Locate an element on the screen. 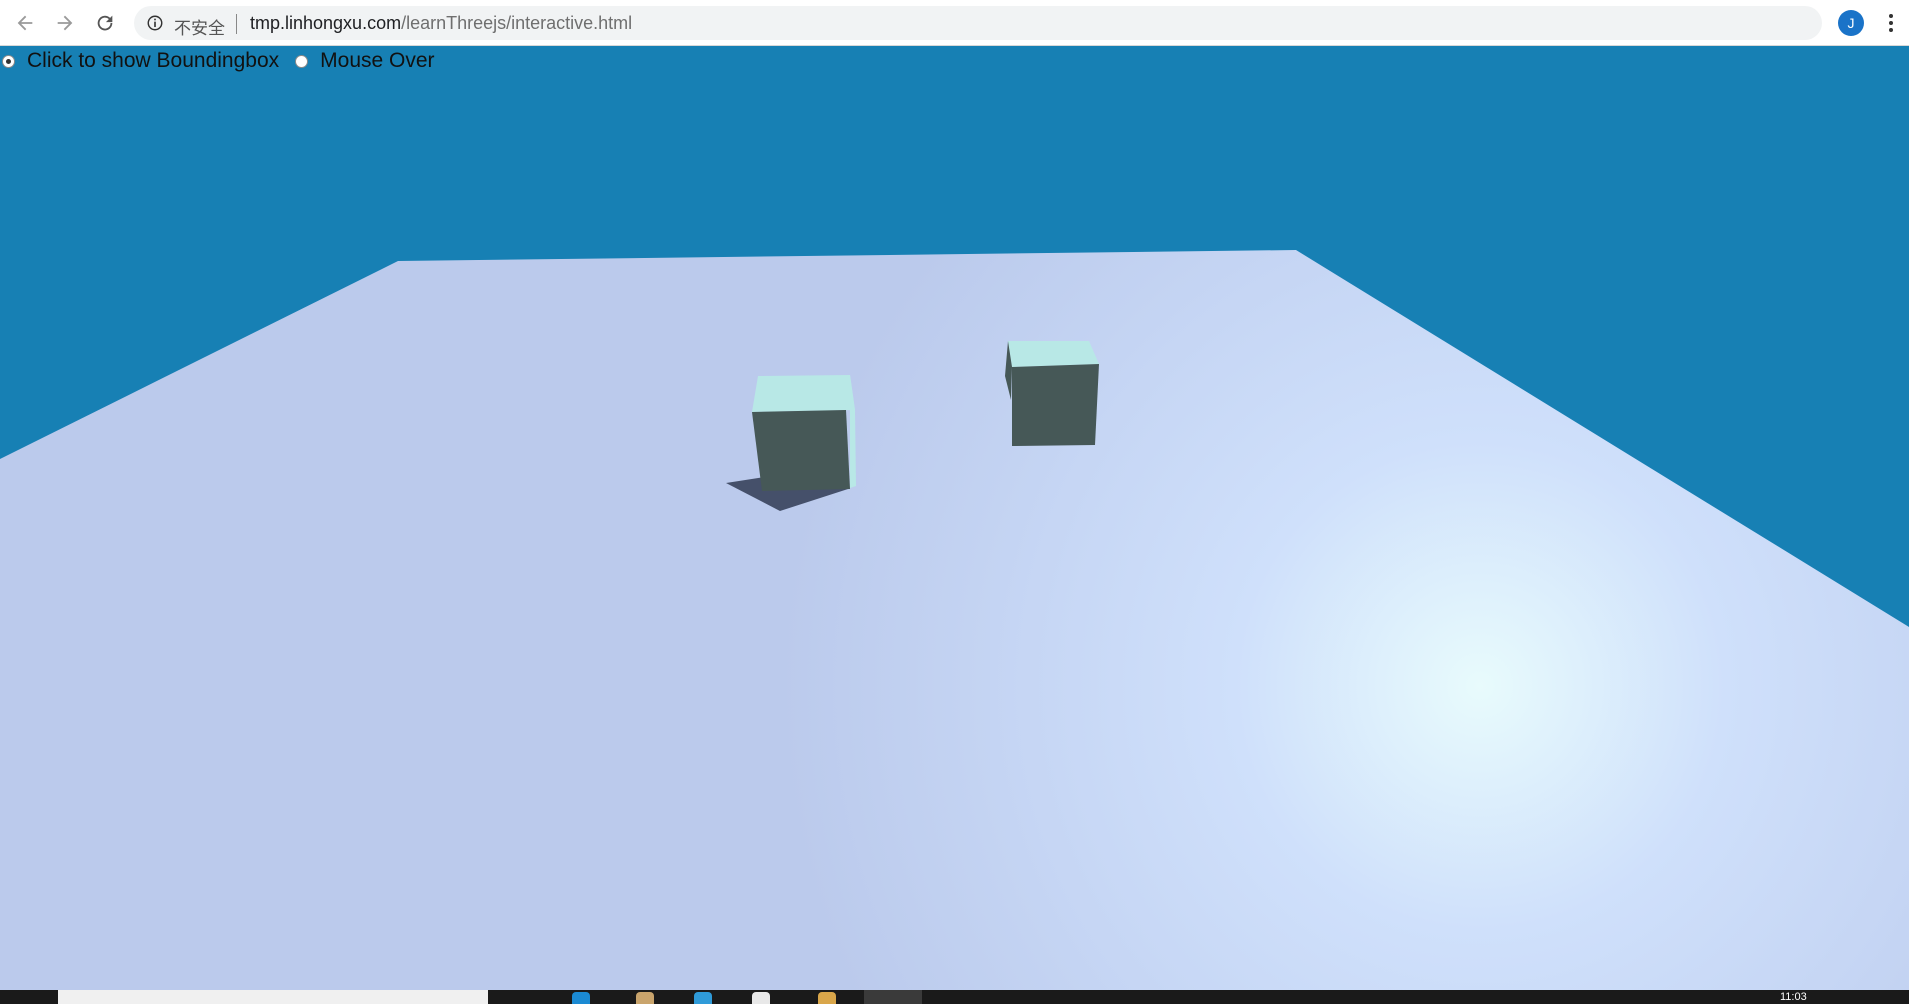 Image resolution: width=1909 pixels, height=1004 pixels. reload-button is located at coordinates (105, 23).